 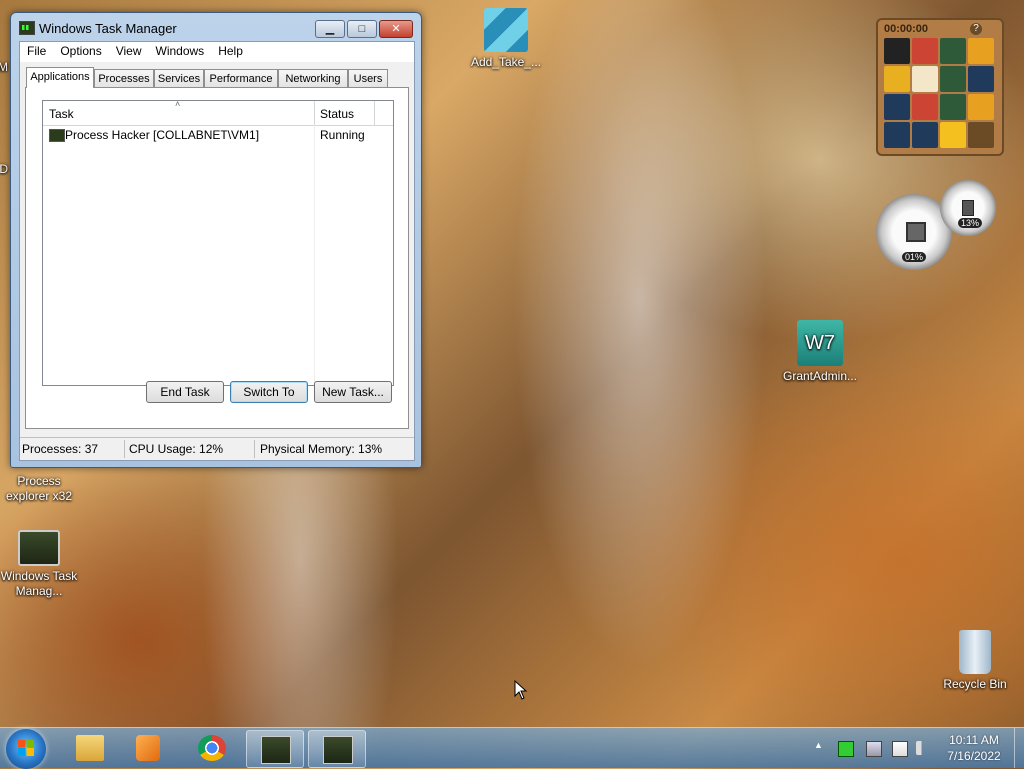 I want to click on media-player-icon, so click(x=148, y=748).